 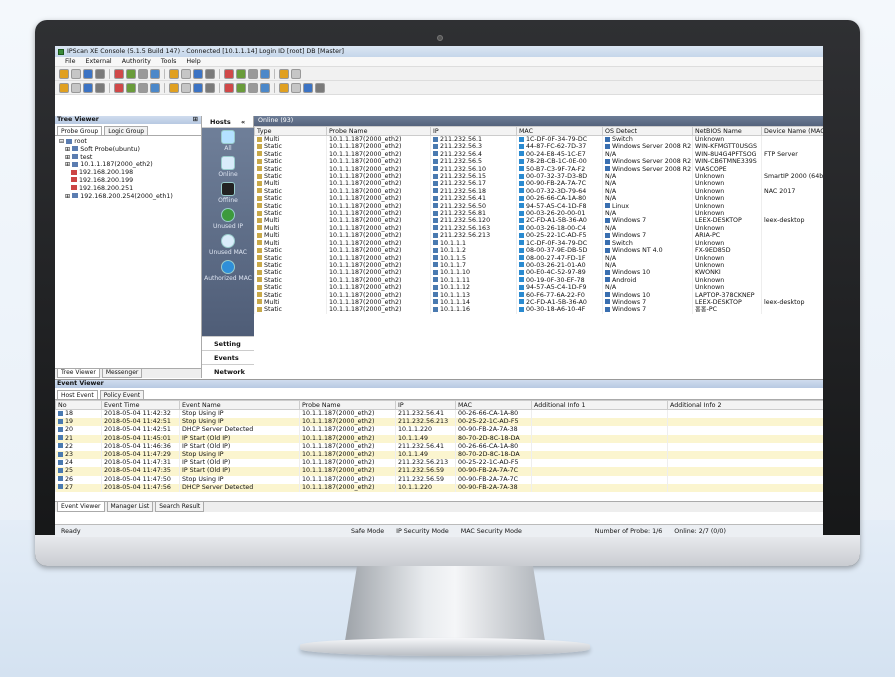 I want to click on column-header: NetBIOS Name, so click(x=727, y=131).